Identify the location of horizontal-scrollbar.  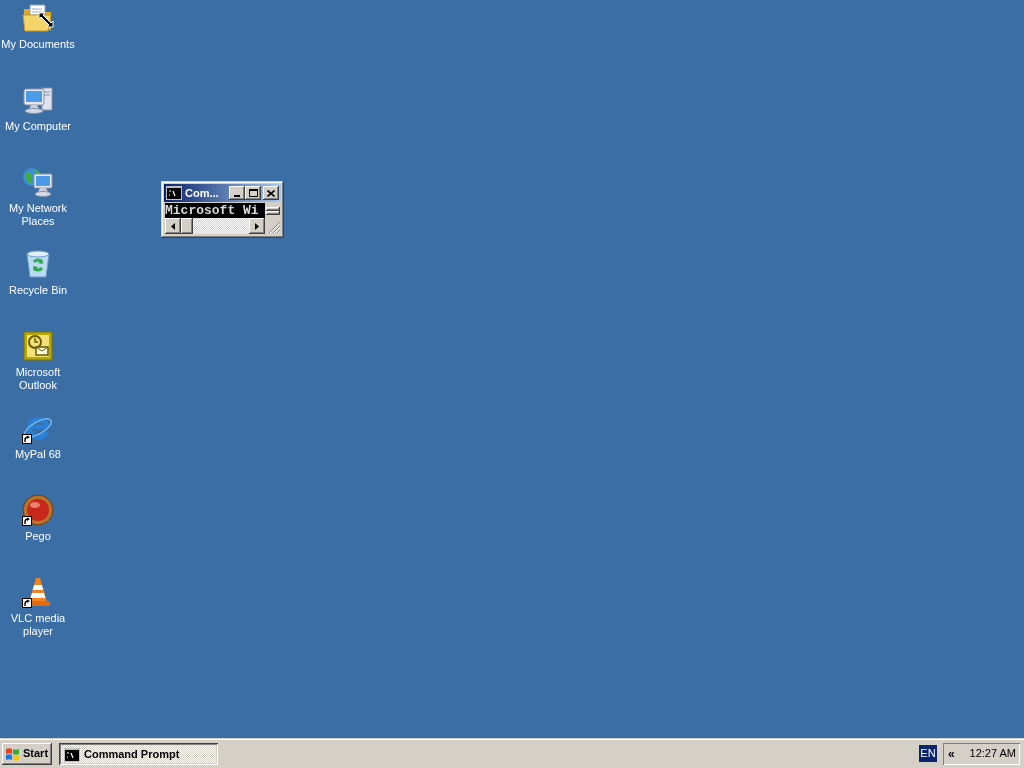
(215, 226).